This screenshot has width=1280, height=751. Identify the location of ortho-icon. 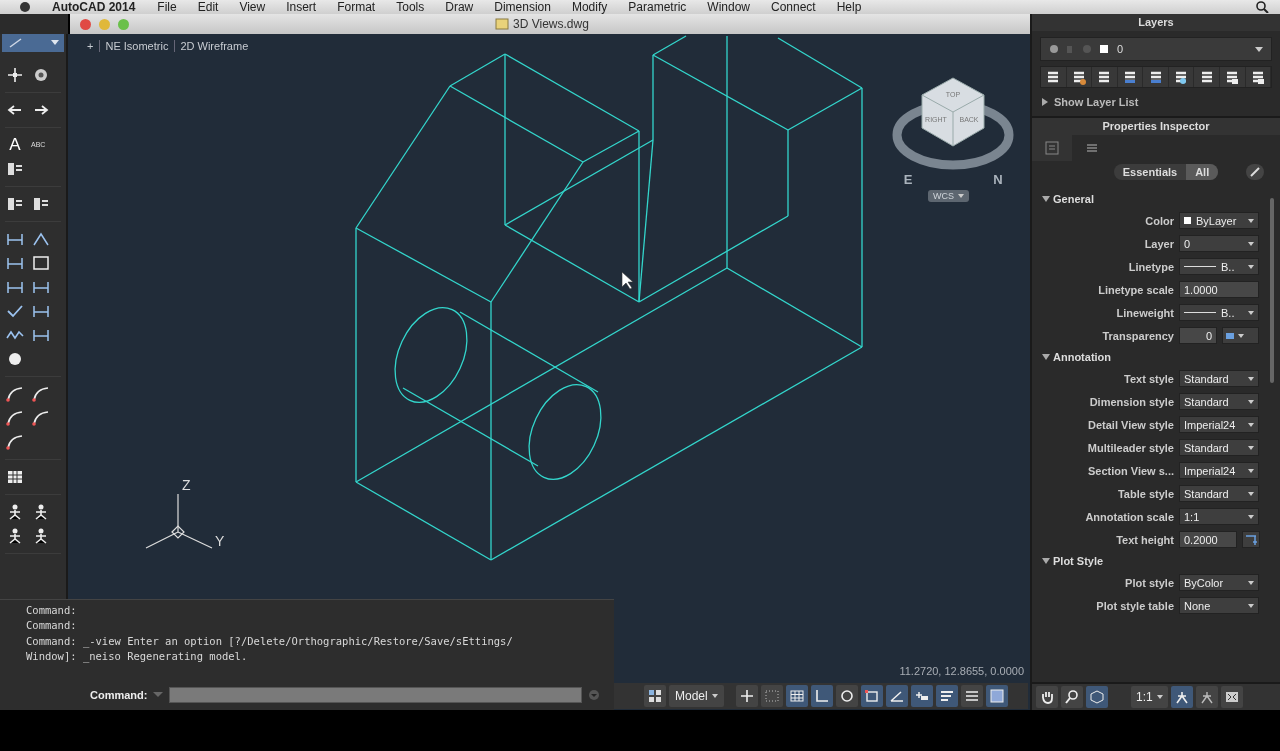
(821, 696).